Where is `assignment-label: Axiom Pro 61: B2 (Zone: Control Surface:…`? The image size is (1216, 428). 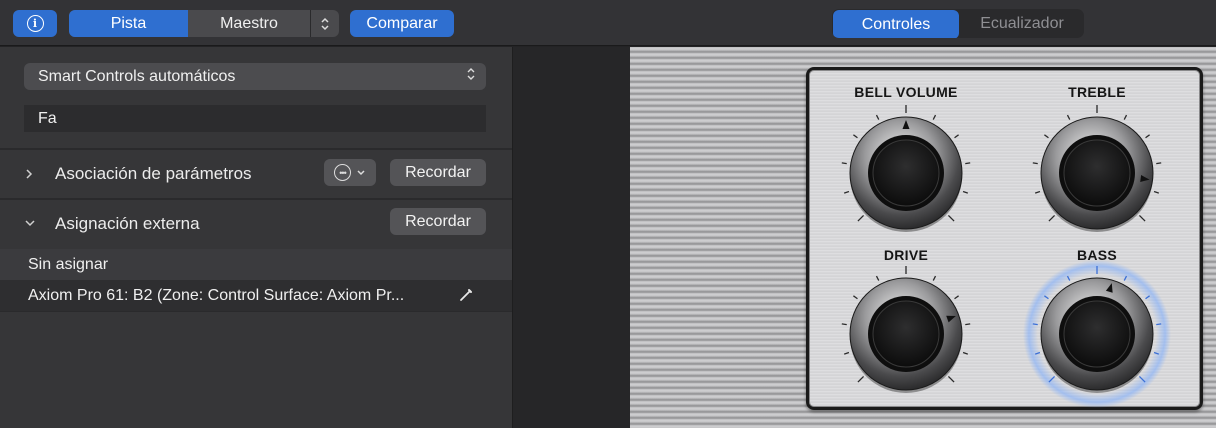 assignment-label: Axiom Pro 61: B2 (Zone: Control Surface:… is located at coordinates (216, 295).